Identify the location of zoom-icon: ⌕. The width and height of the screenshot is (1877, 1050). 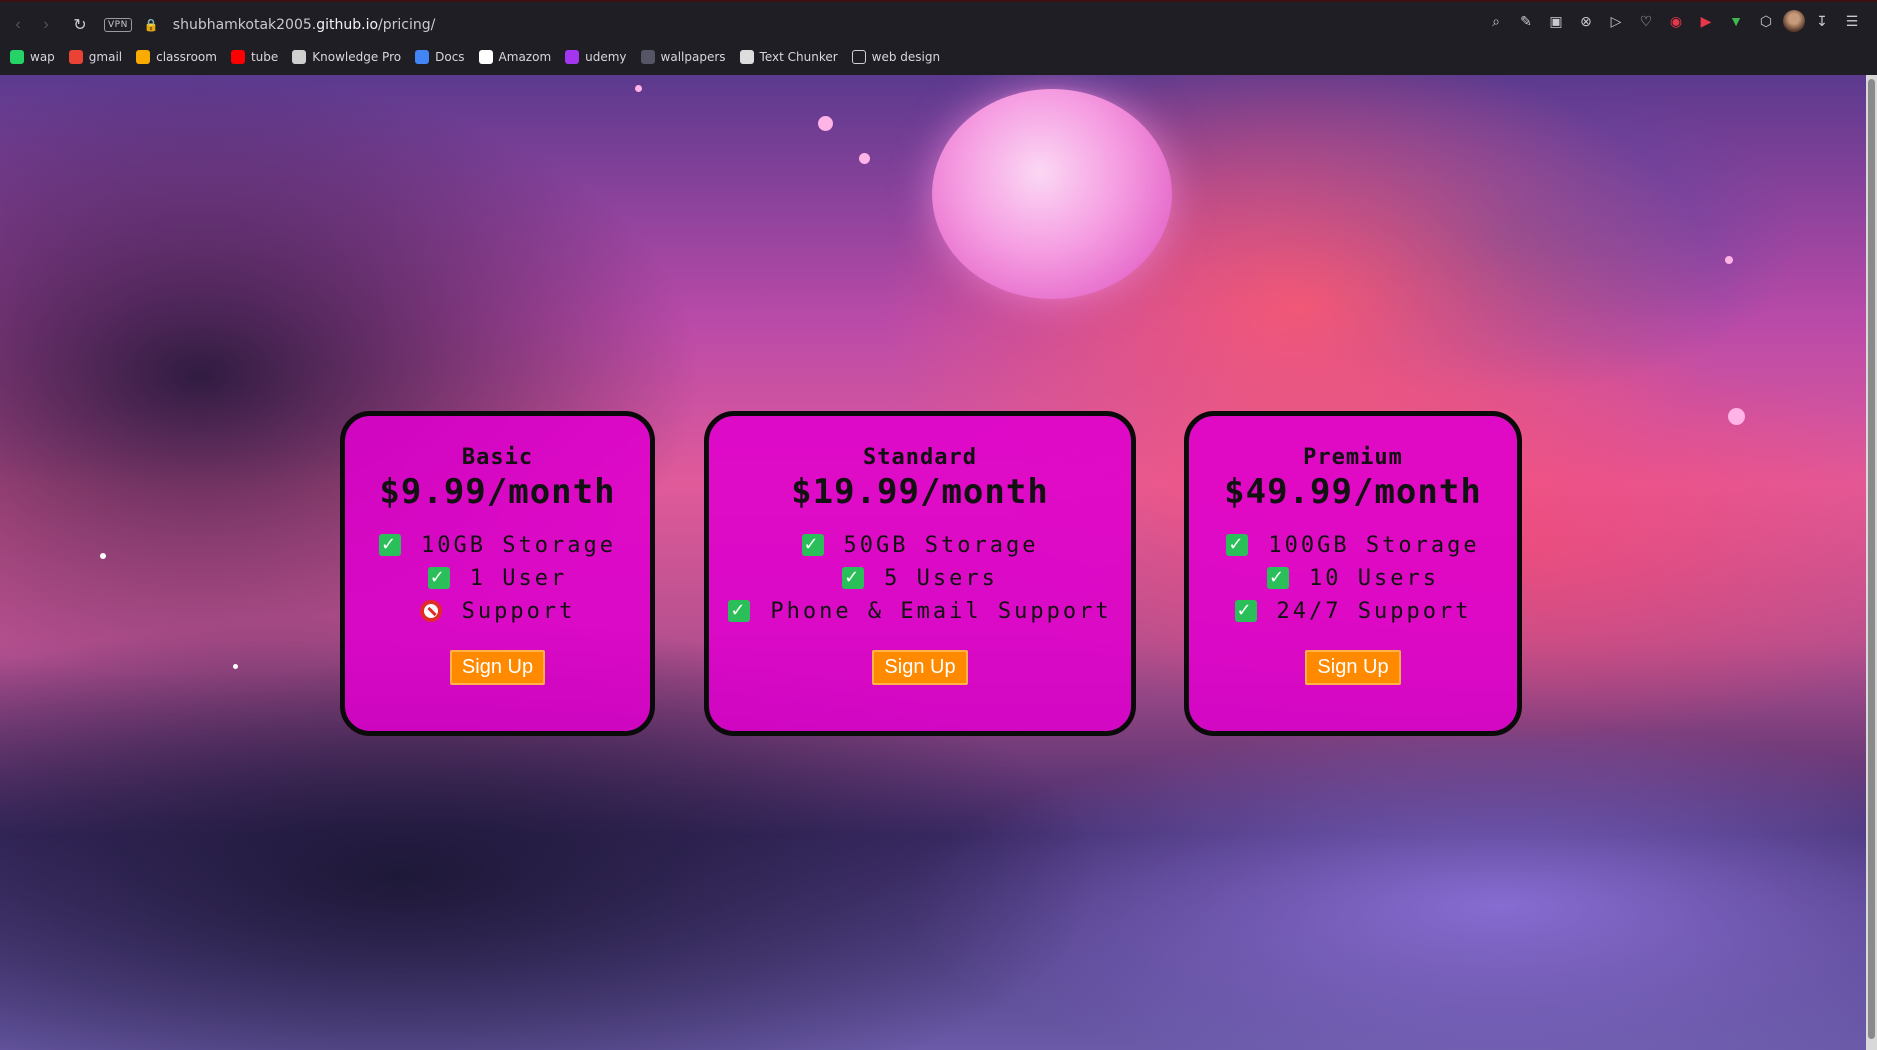
(1496, 21).